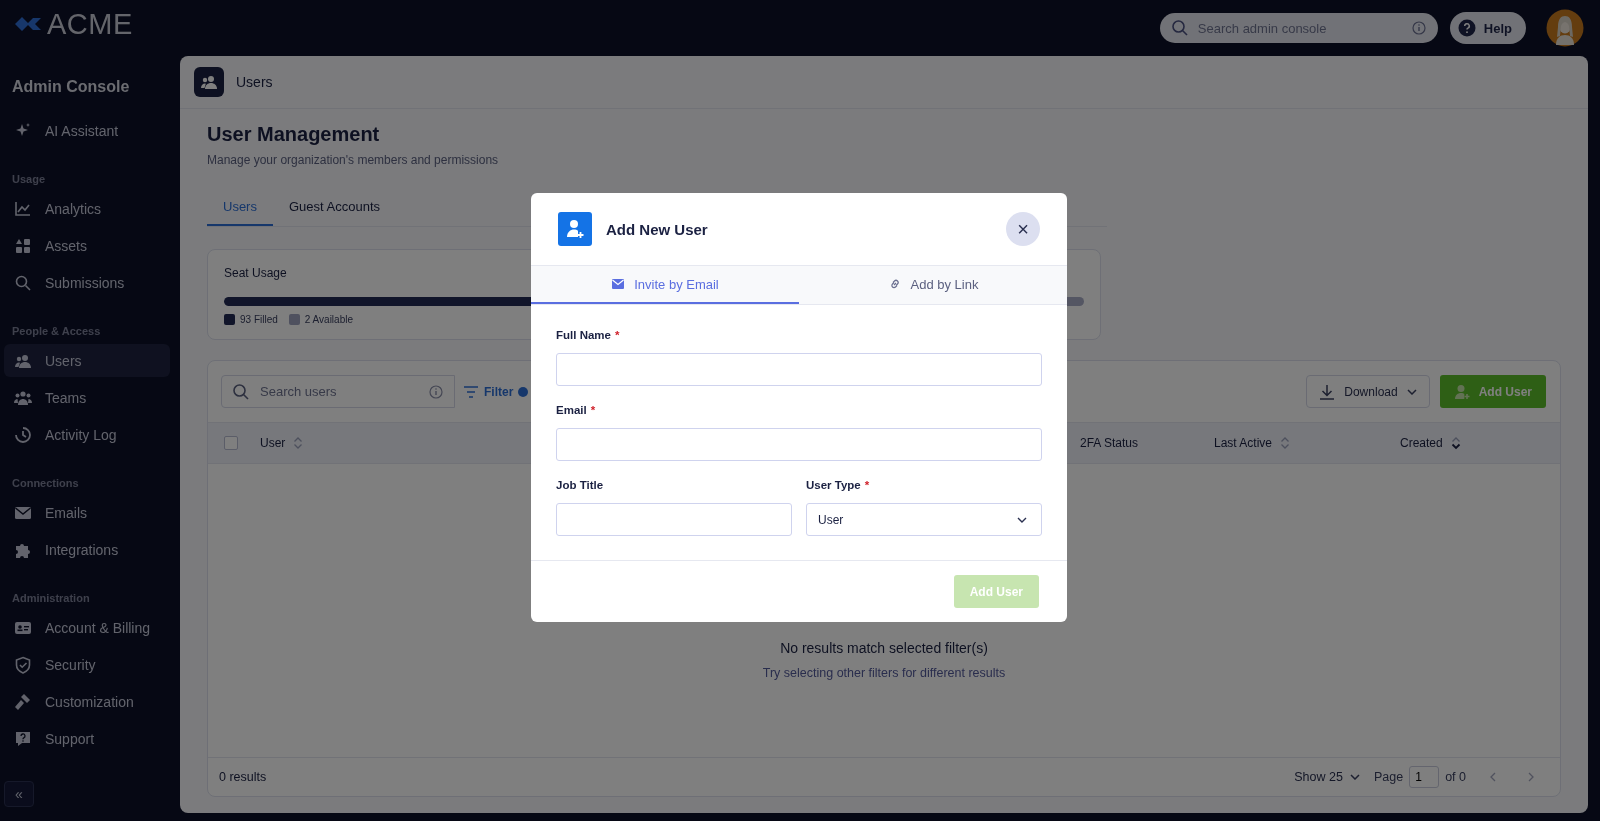 This screenshot has width=1600, height=821. What do you see at coordinates (23, 701) in the screenshot?
I see `paint-tool-icon` at bounding box center [23, 701].